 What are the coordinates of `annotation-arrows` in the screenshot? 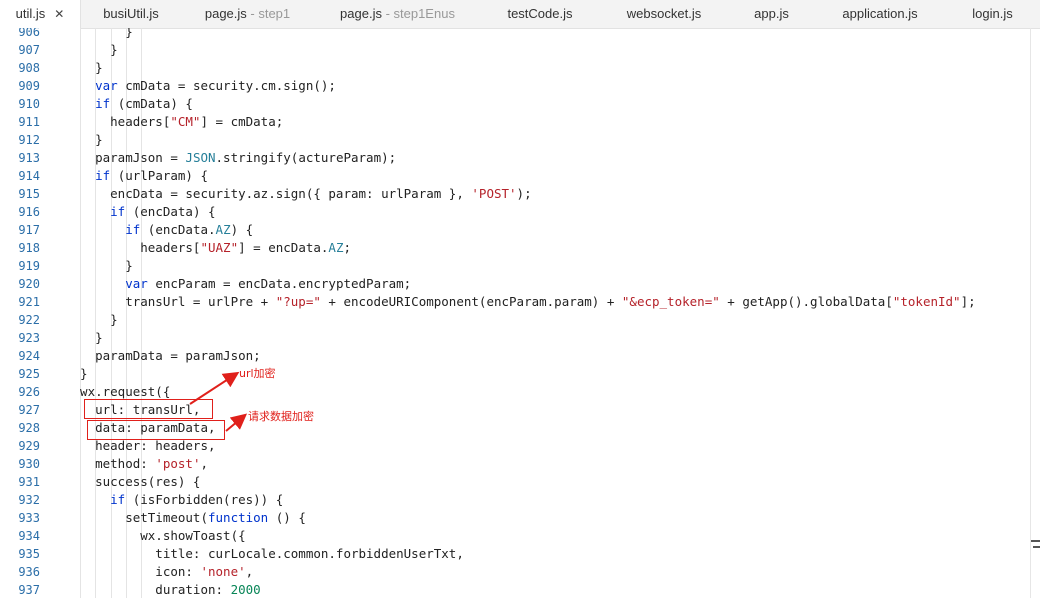 It's located at (218, 401).